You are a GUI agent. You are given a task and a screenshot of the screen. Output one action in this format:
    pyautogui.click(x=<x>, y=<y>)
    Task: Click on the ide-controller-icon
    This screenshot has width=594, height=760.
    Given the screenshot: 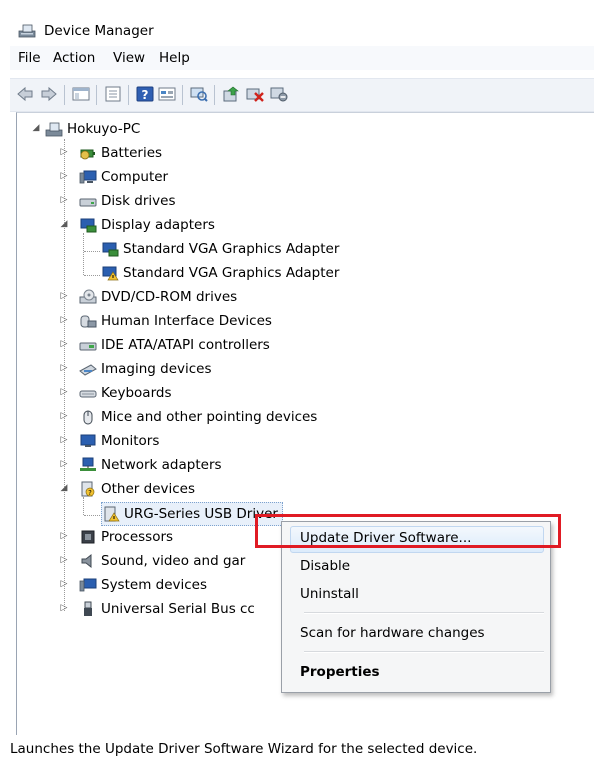 What is the action you would take?
    pyautogui.click(x=88, y=346)
    